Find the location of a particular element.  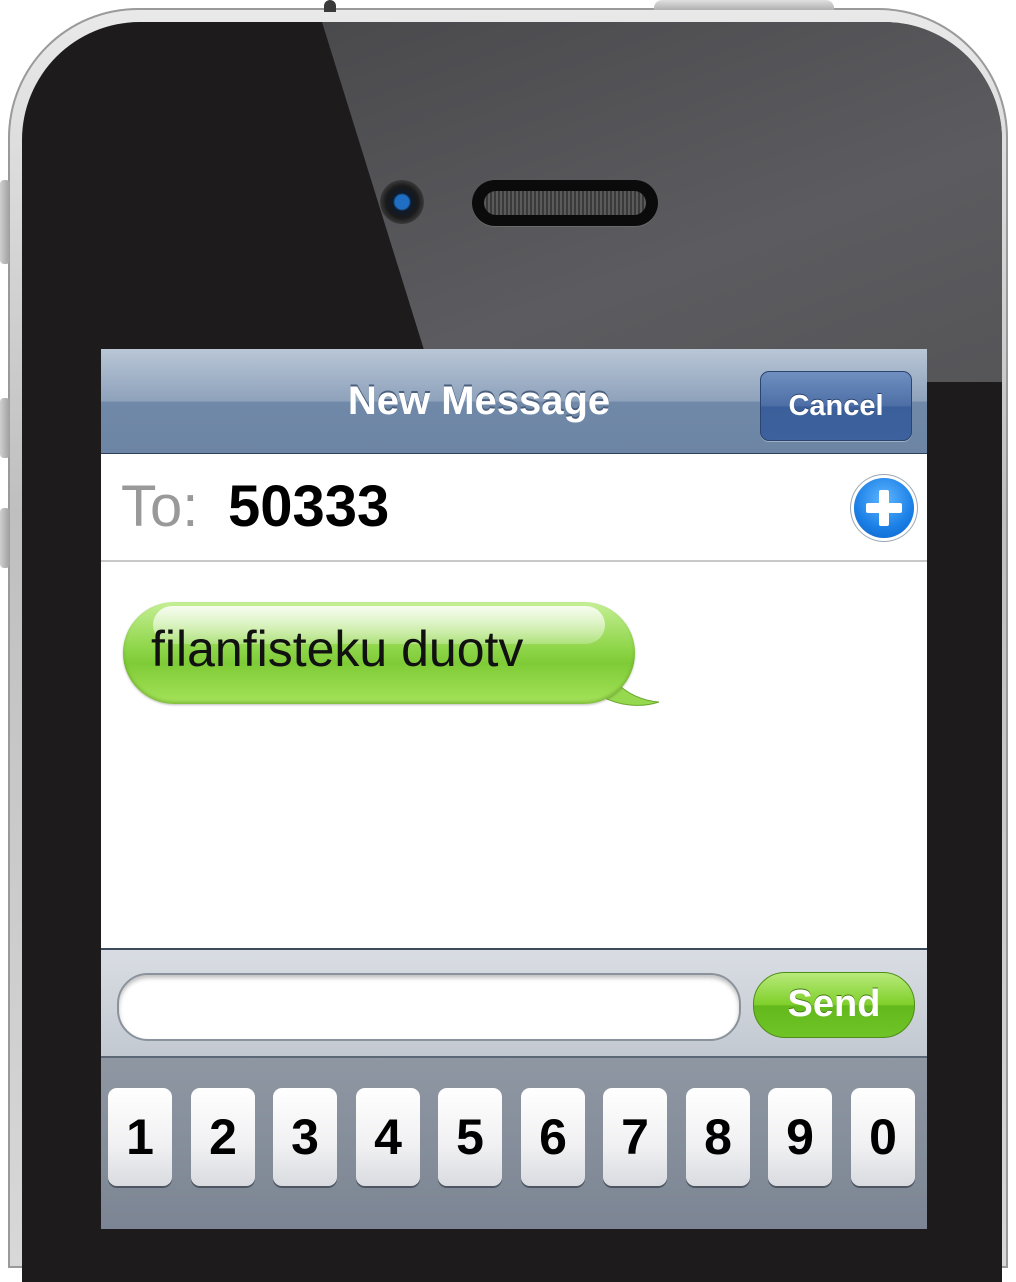

key-4: 4 is located at coordinates (388, 1137).